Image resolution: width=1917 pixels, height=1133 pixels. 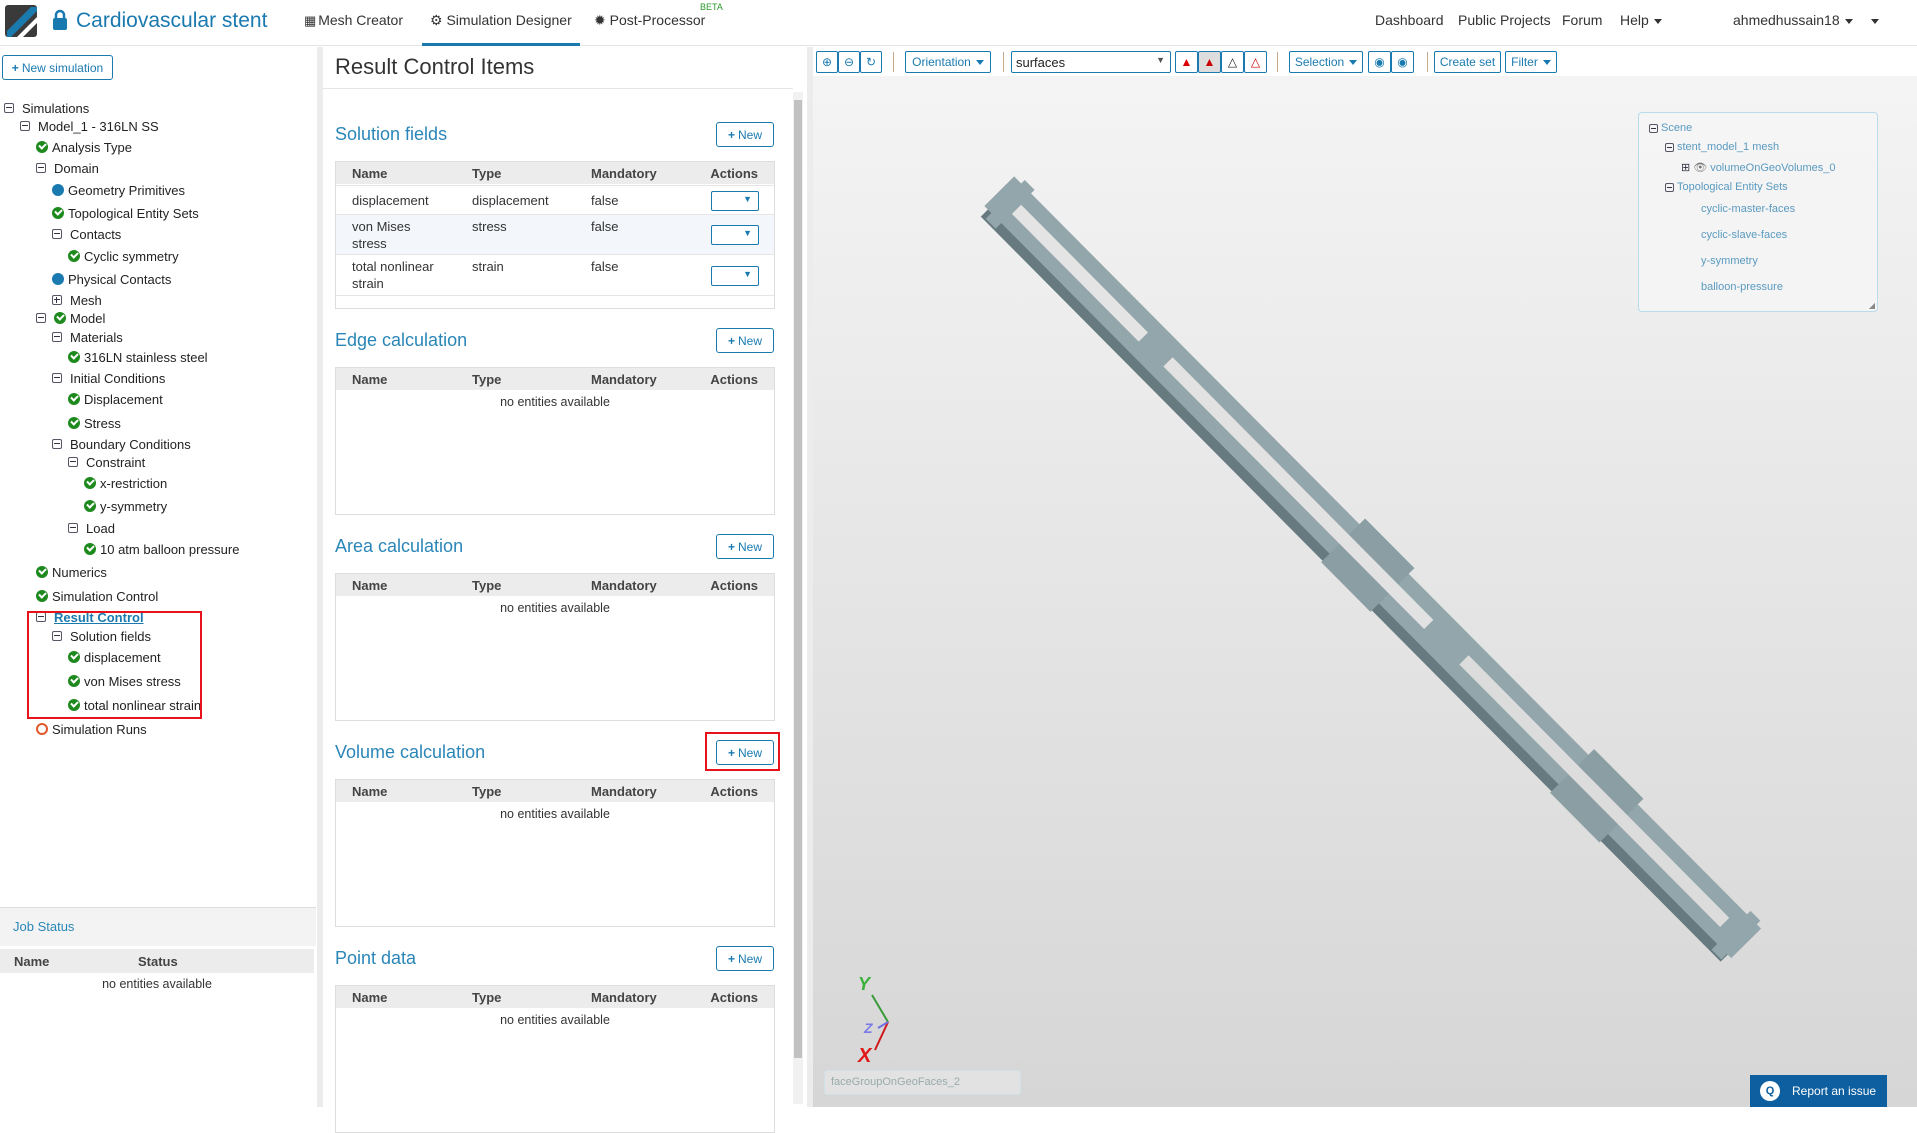 I want to click on tree-item: Model, so click(x=70, y=318).